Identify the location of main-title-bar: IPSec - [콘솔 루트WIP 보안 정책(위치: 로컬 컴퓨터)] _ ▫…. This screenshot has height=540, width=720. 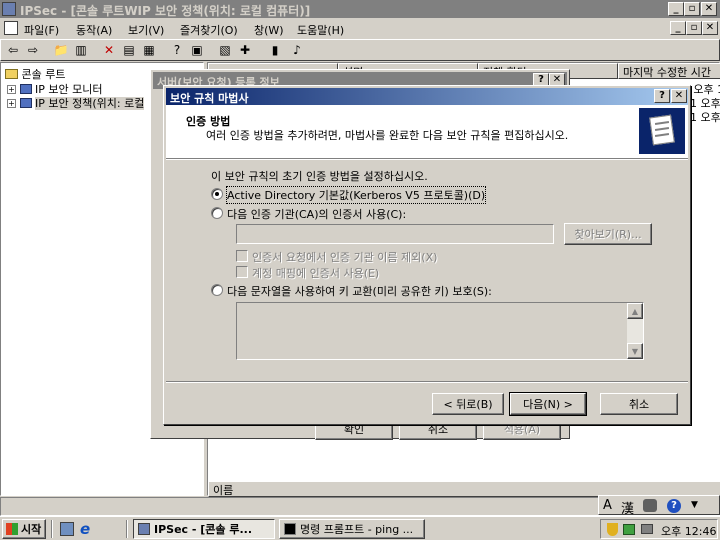
(360, 9).